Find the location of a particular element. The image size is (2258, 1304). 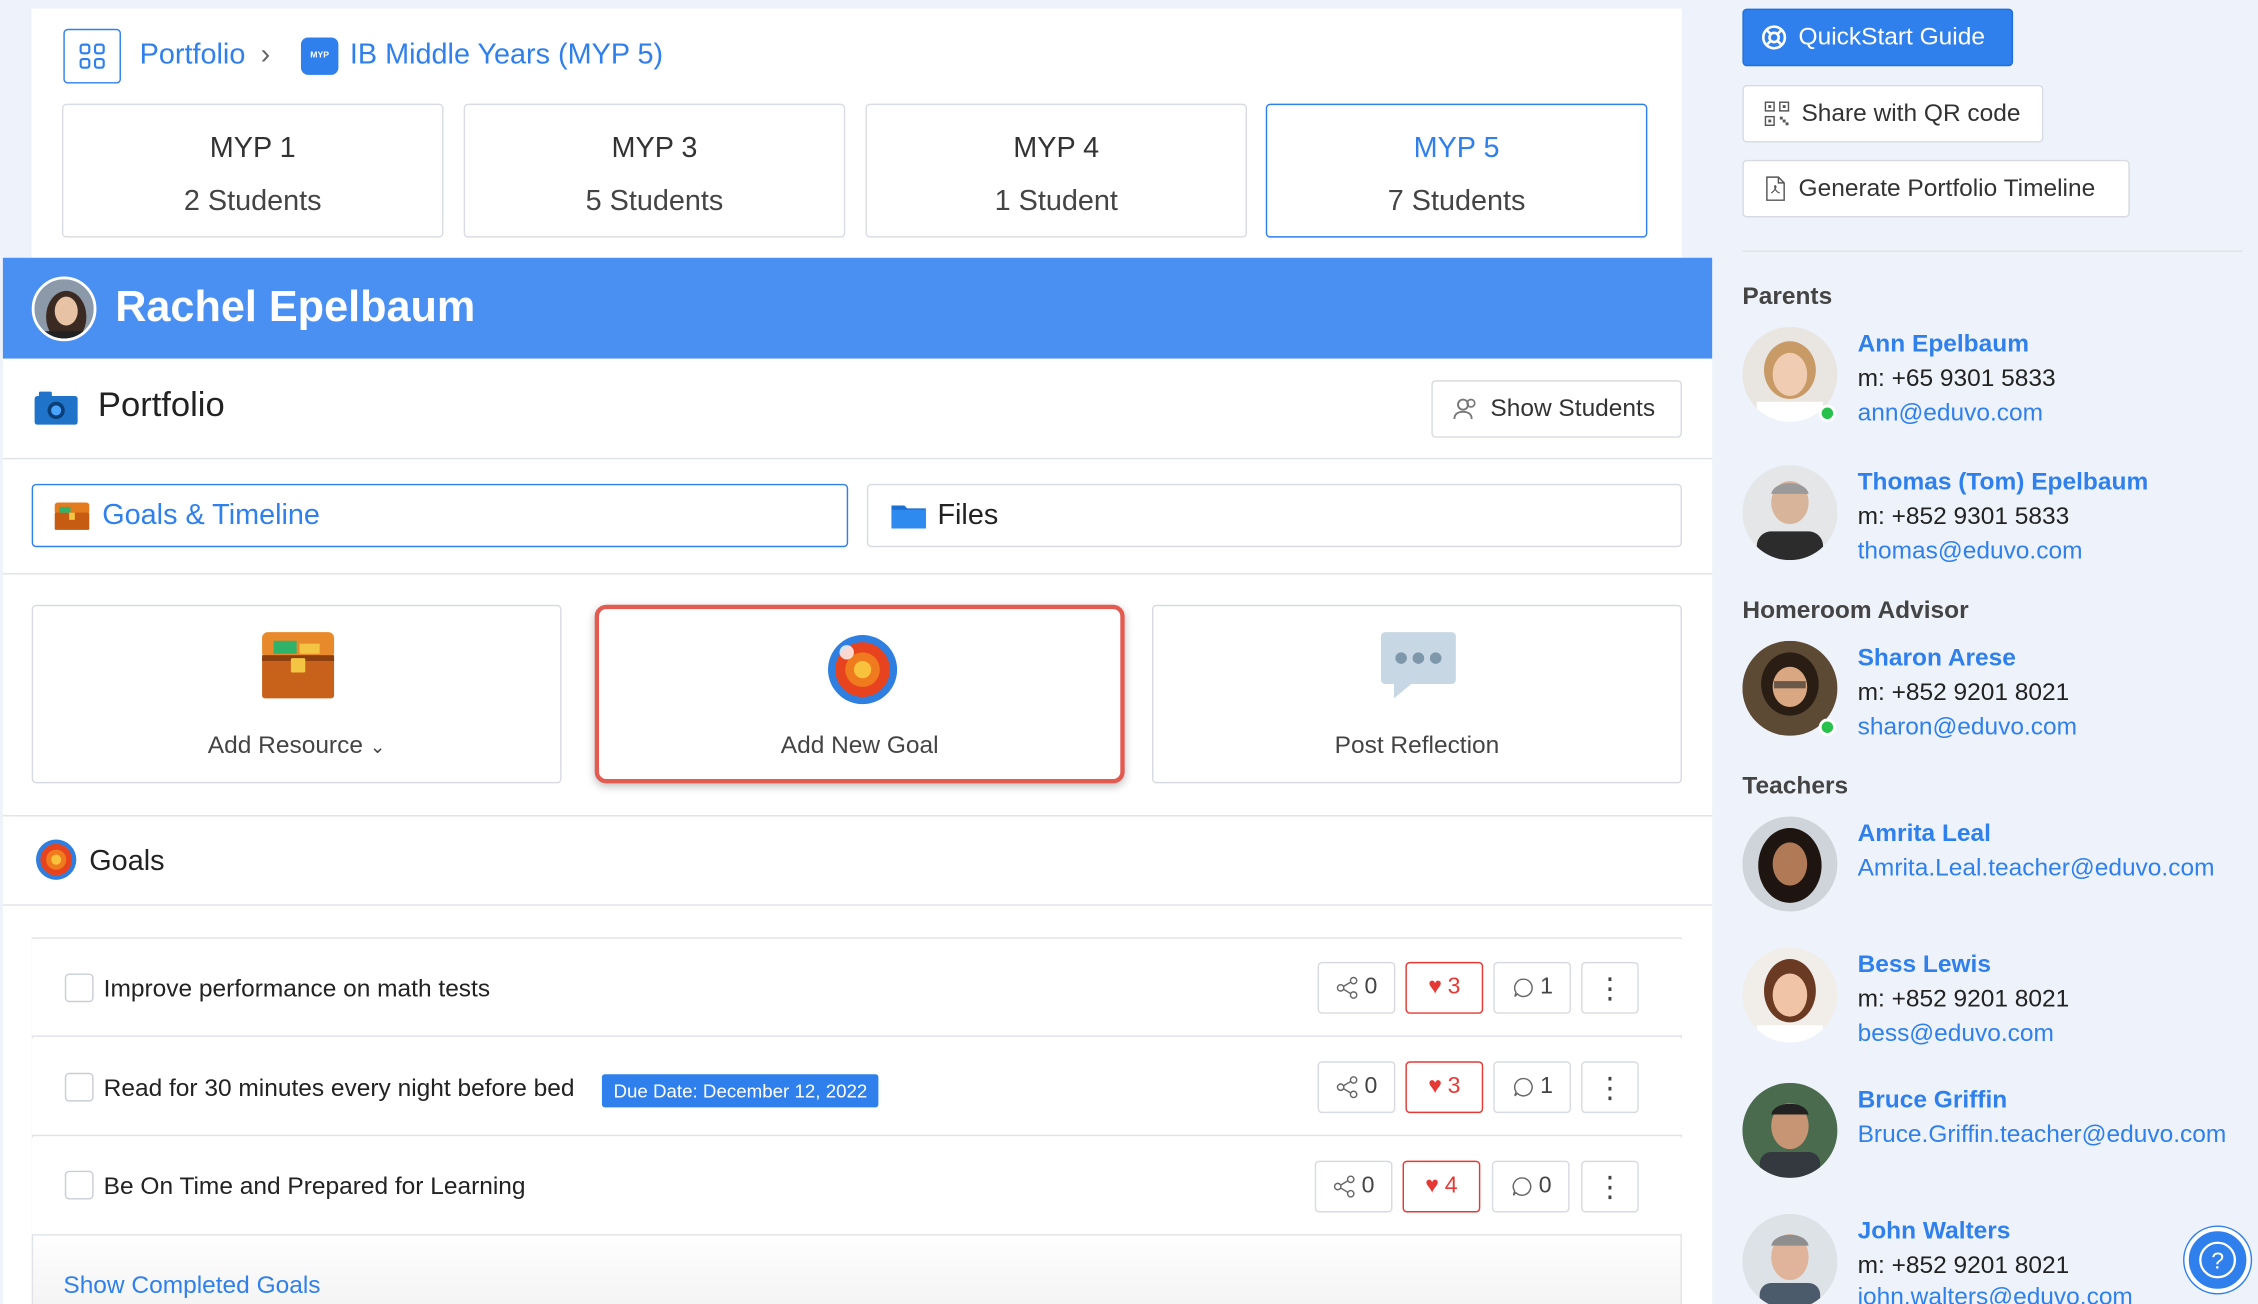

avatar is located at coordinates (1790, 1258).